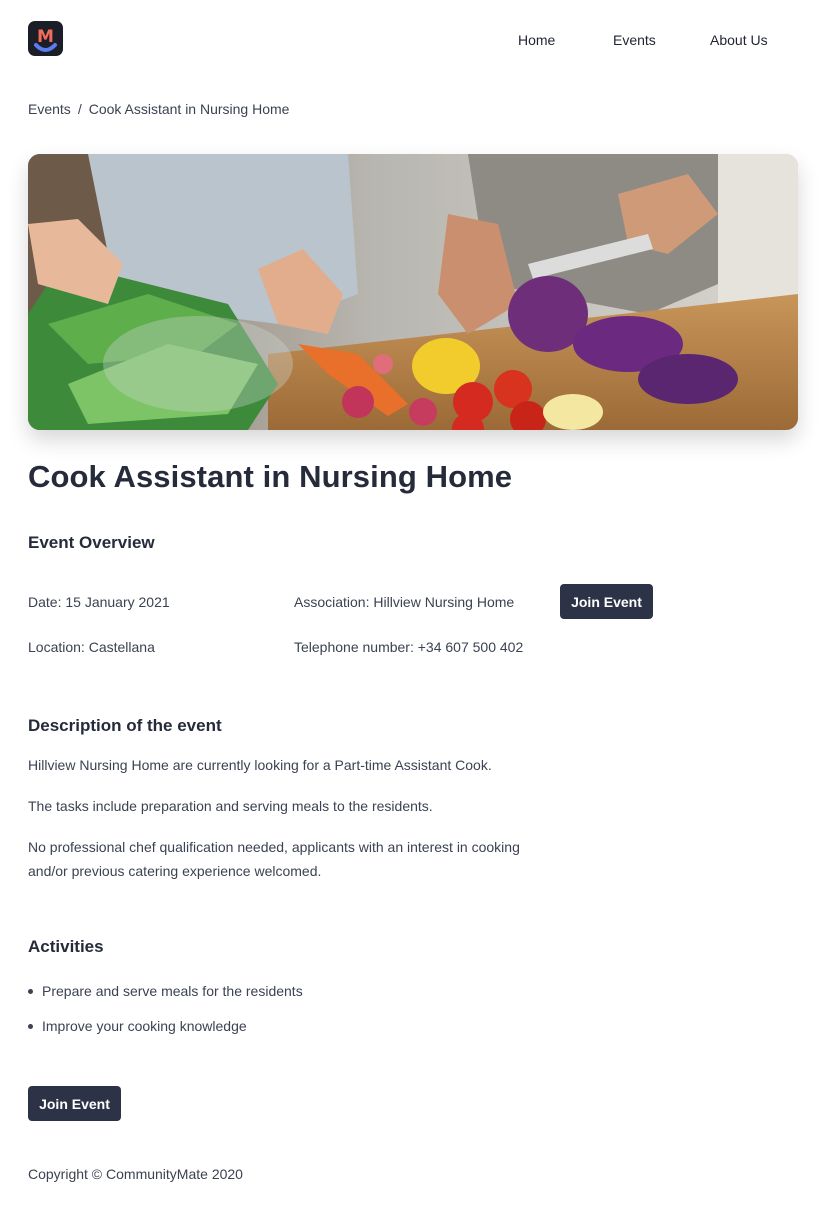 Image resolution: width=826 pixels, height=1212 pixels. Describe the element at coordinates (125, 725) in the screenshot. I see `description-heading: Description of the event` at that location.